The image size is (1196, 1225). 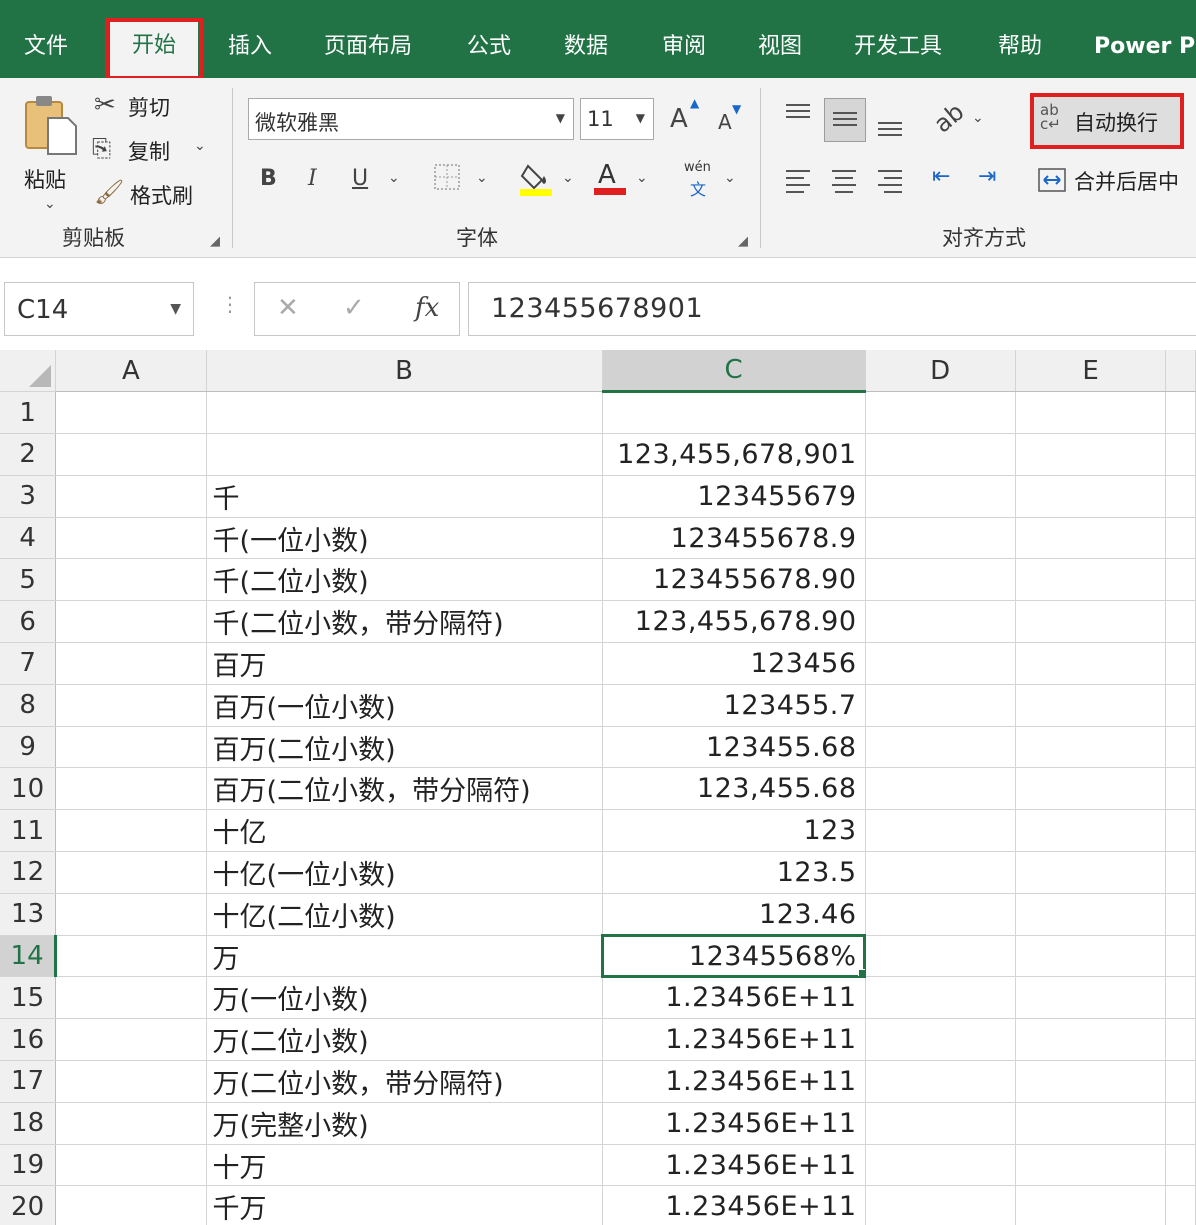 What do you see at coordinates (734, 872) in the screenshot?
I see `cell-c: 123.5` at bounding box center [734, 872].